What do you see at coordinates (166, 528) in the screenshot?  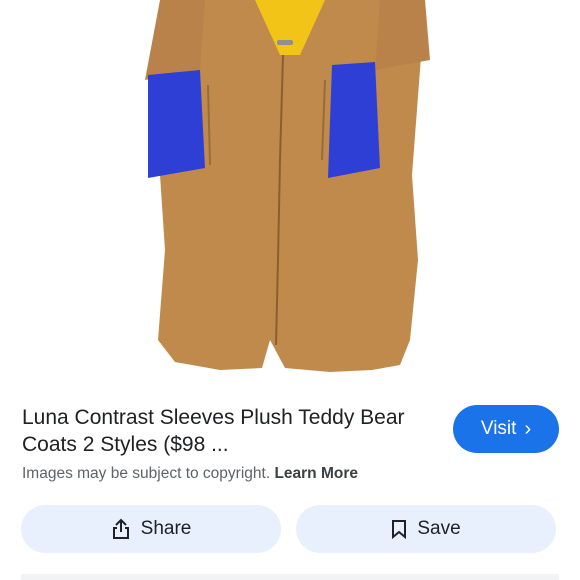 I see `share-label: Share` at bounding box center [166, 528].